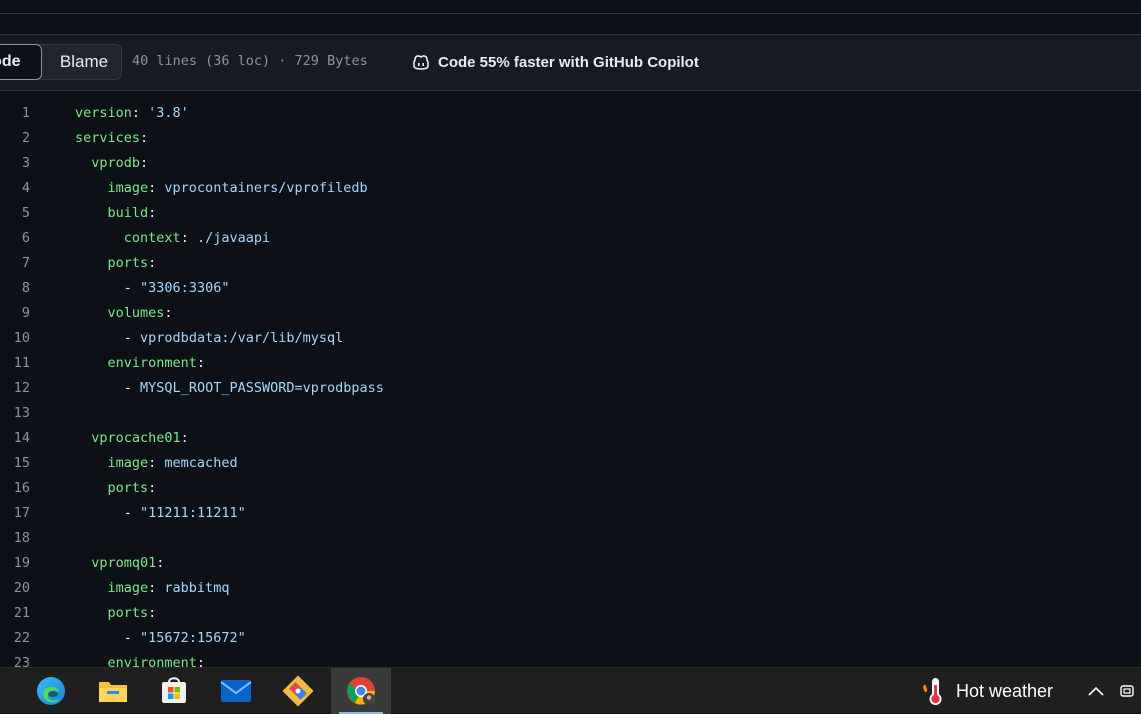 This screenshot has width=1141, height=714. I want to click on yaml-value: "11211:11211", so click(193, 513).